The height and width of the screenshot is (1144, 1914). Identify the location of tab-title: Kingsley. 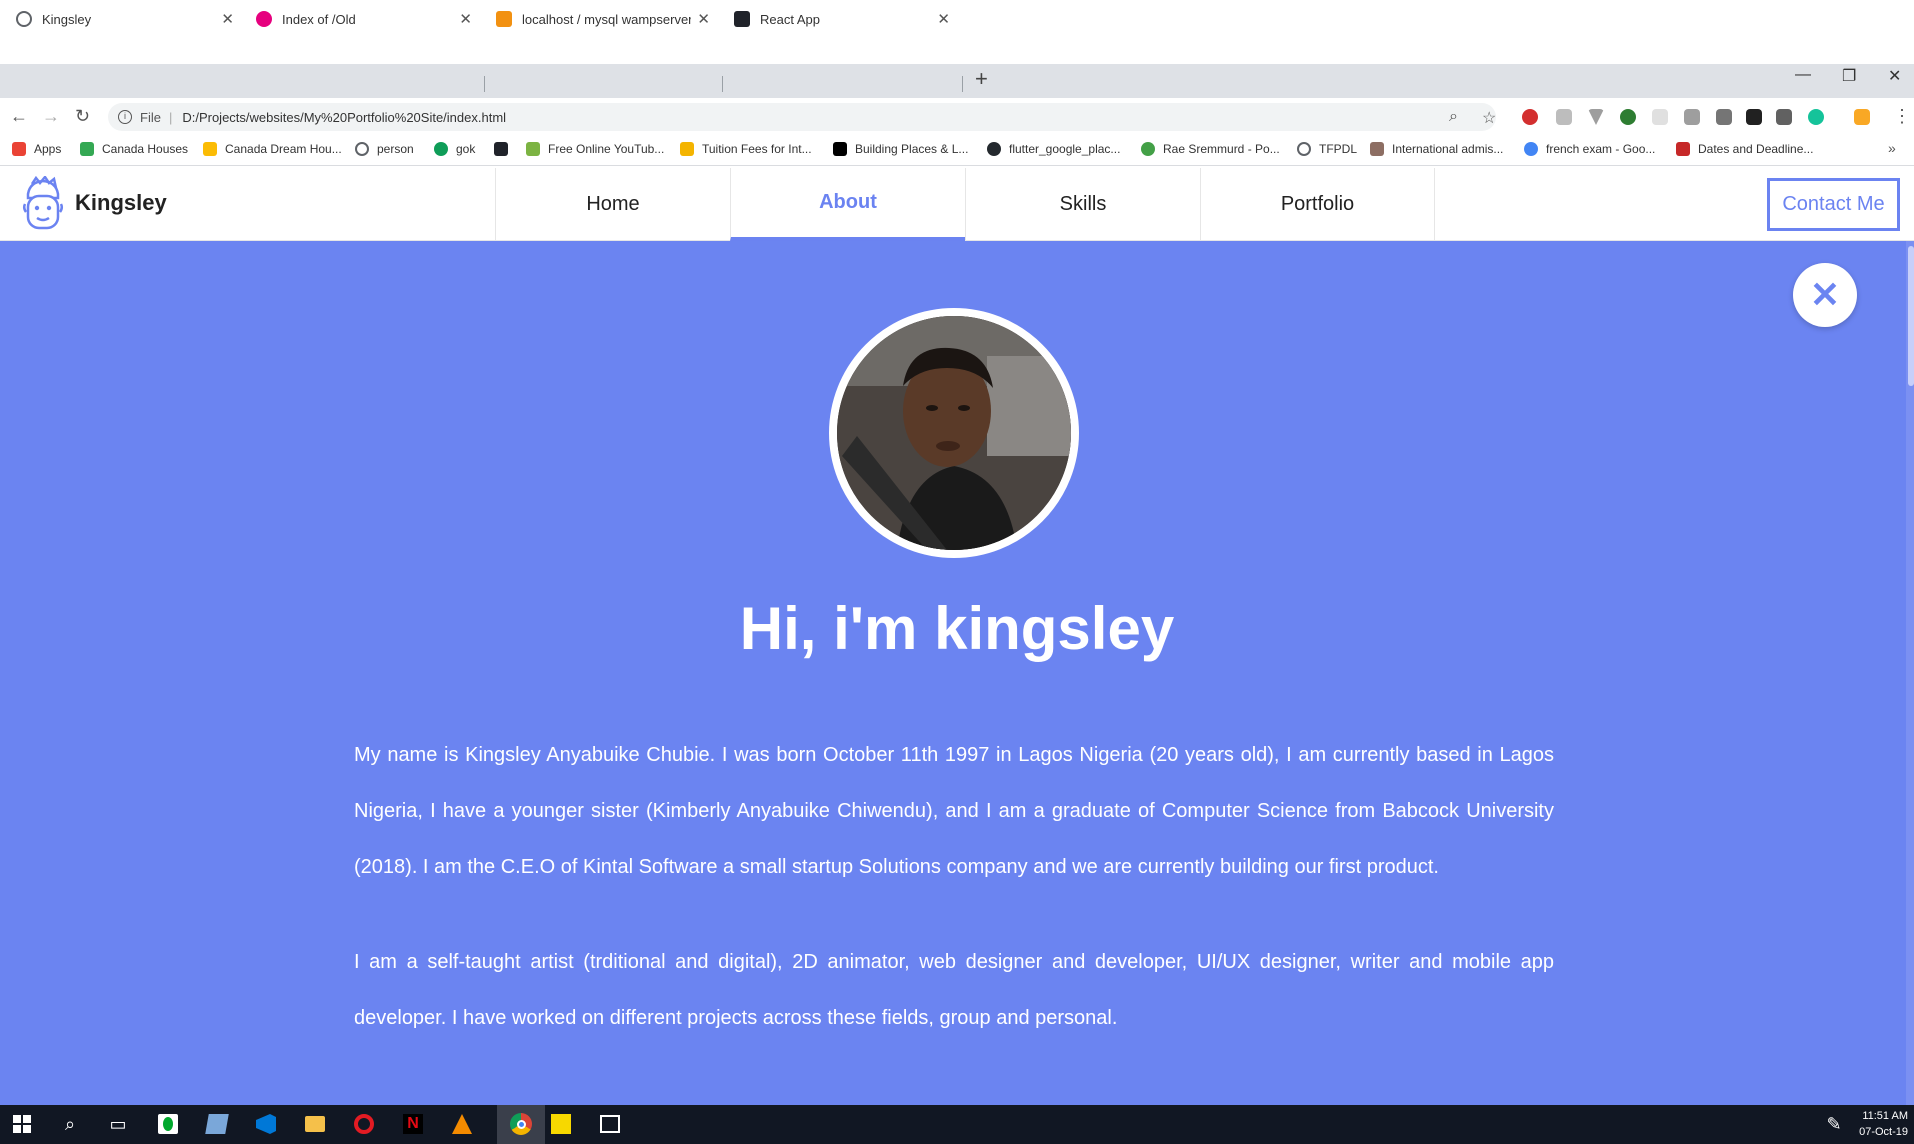
(67, 19).